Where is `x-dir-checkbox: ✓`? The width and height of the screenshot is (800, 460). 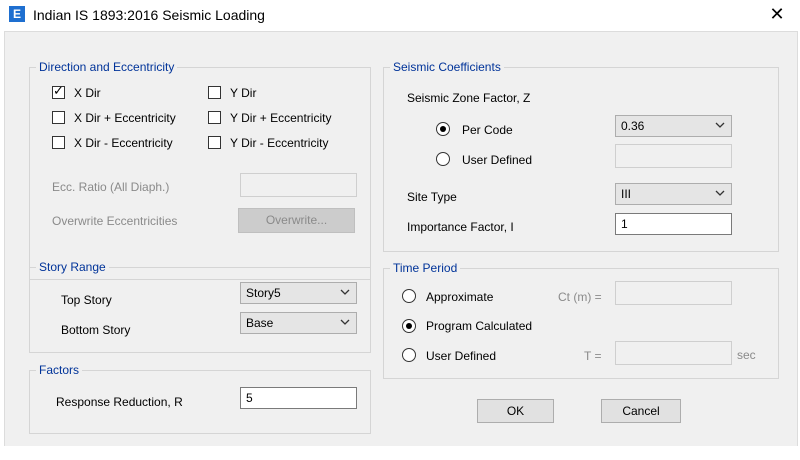
x-dir-checkbox: ✓ is located at coordinates (58, 91).